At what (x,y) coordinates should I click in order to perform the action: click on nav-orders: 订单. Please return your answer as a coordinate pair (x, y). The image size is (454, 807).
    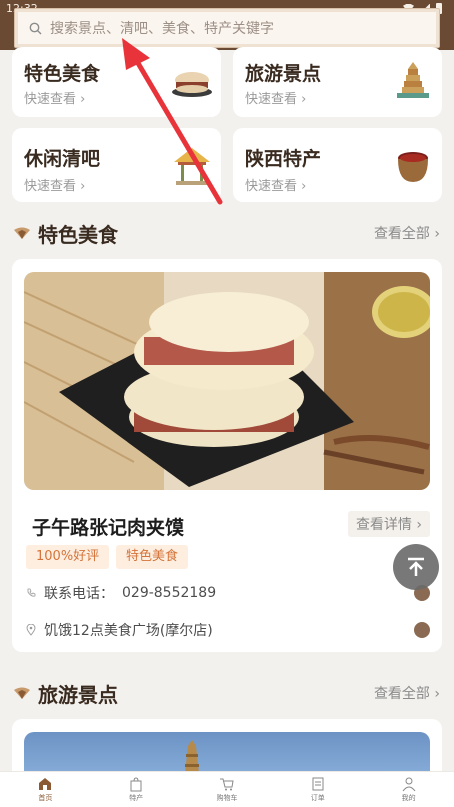
    Looking at the image, I should click on (317, 789).